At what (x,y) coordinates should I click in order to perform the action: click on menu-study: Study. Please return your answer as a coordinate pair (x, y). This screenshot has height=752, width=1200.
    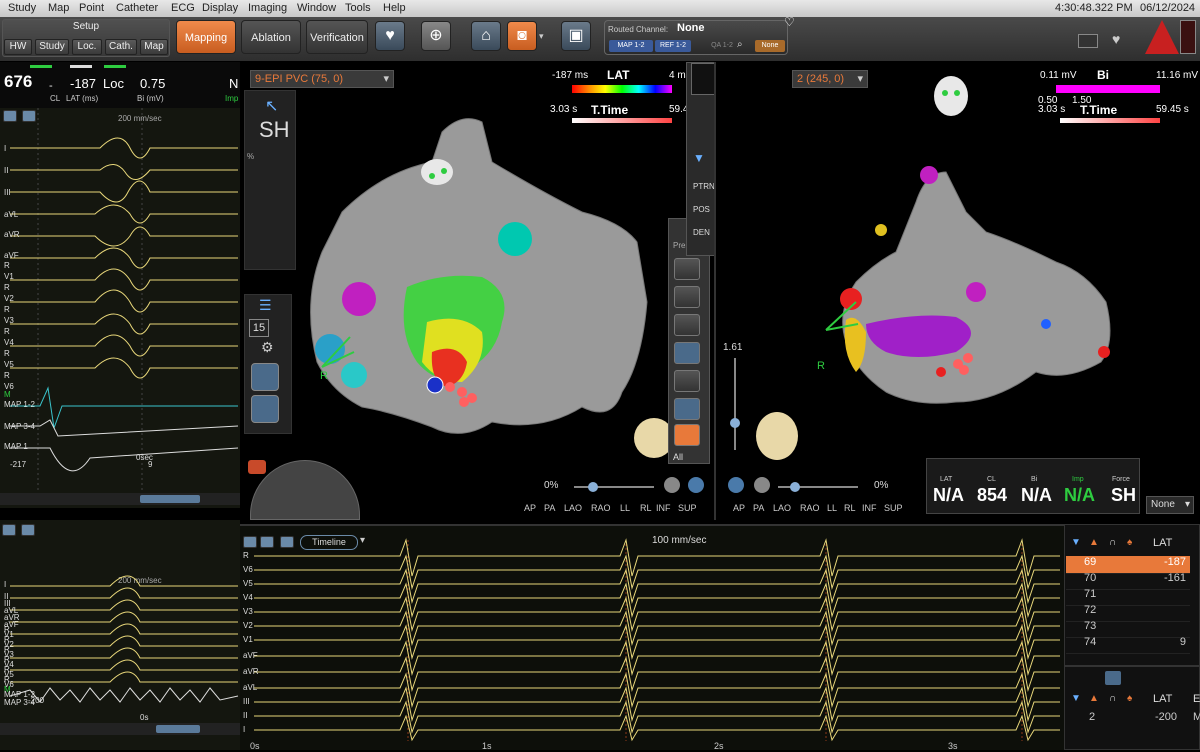
    Looking at the image, I should click on (22, 8).